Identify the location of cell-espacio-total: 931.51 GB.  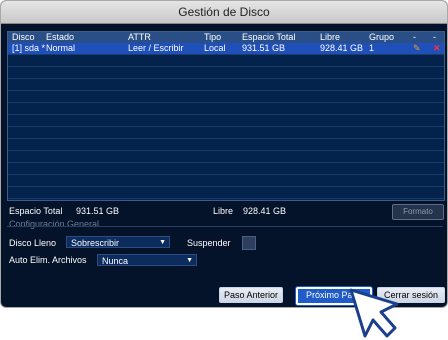
(264, 48).